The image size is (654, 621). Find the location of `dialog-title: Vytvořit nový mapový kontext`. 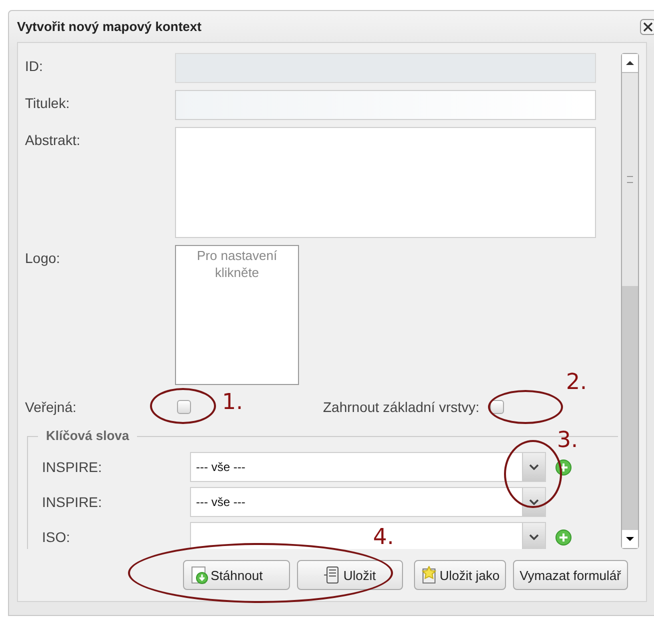

dialog-title: Vytvořit nový mapový kontext is located at coordinates (109, 26).